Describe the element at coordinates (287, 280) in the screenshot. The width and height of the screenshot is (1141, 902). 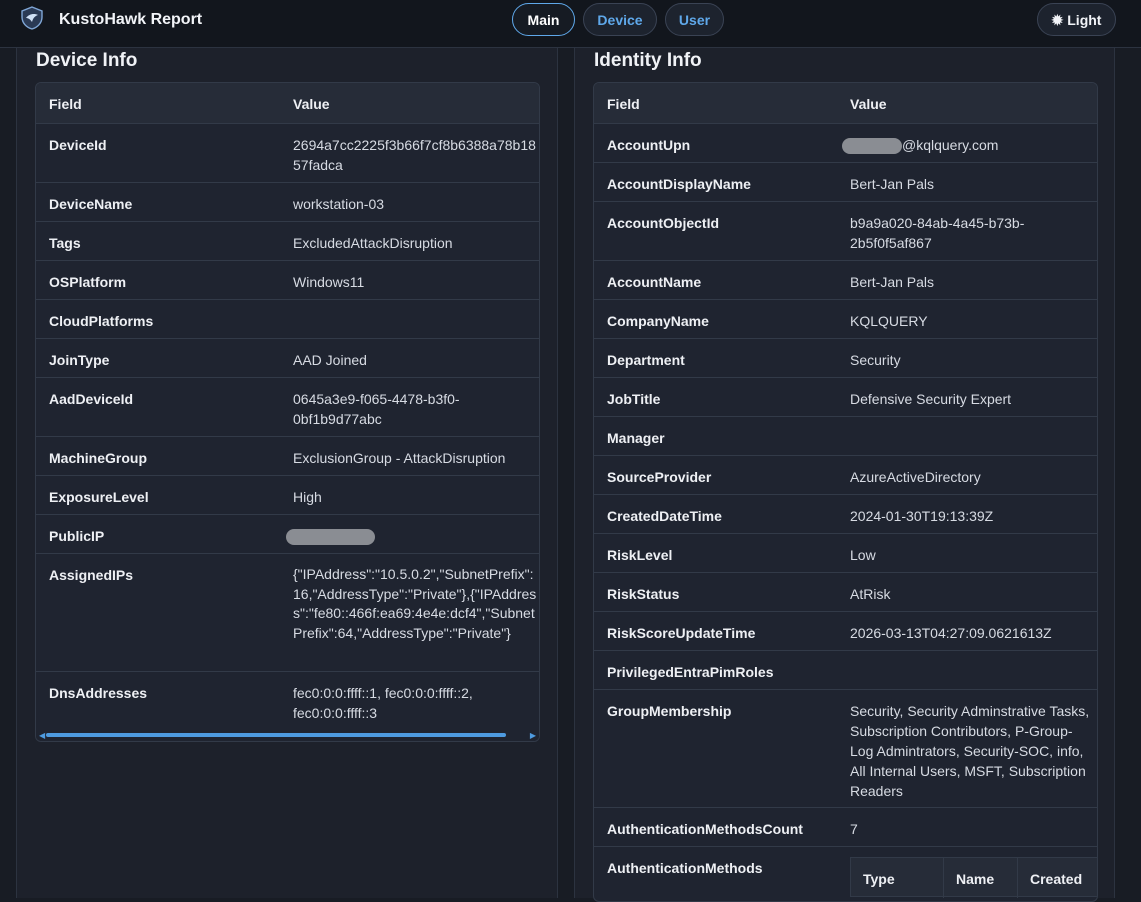
I see `table-row: OSPlatform Windows11` at that location.